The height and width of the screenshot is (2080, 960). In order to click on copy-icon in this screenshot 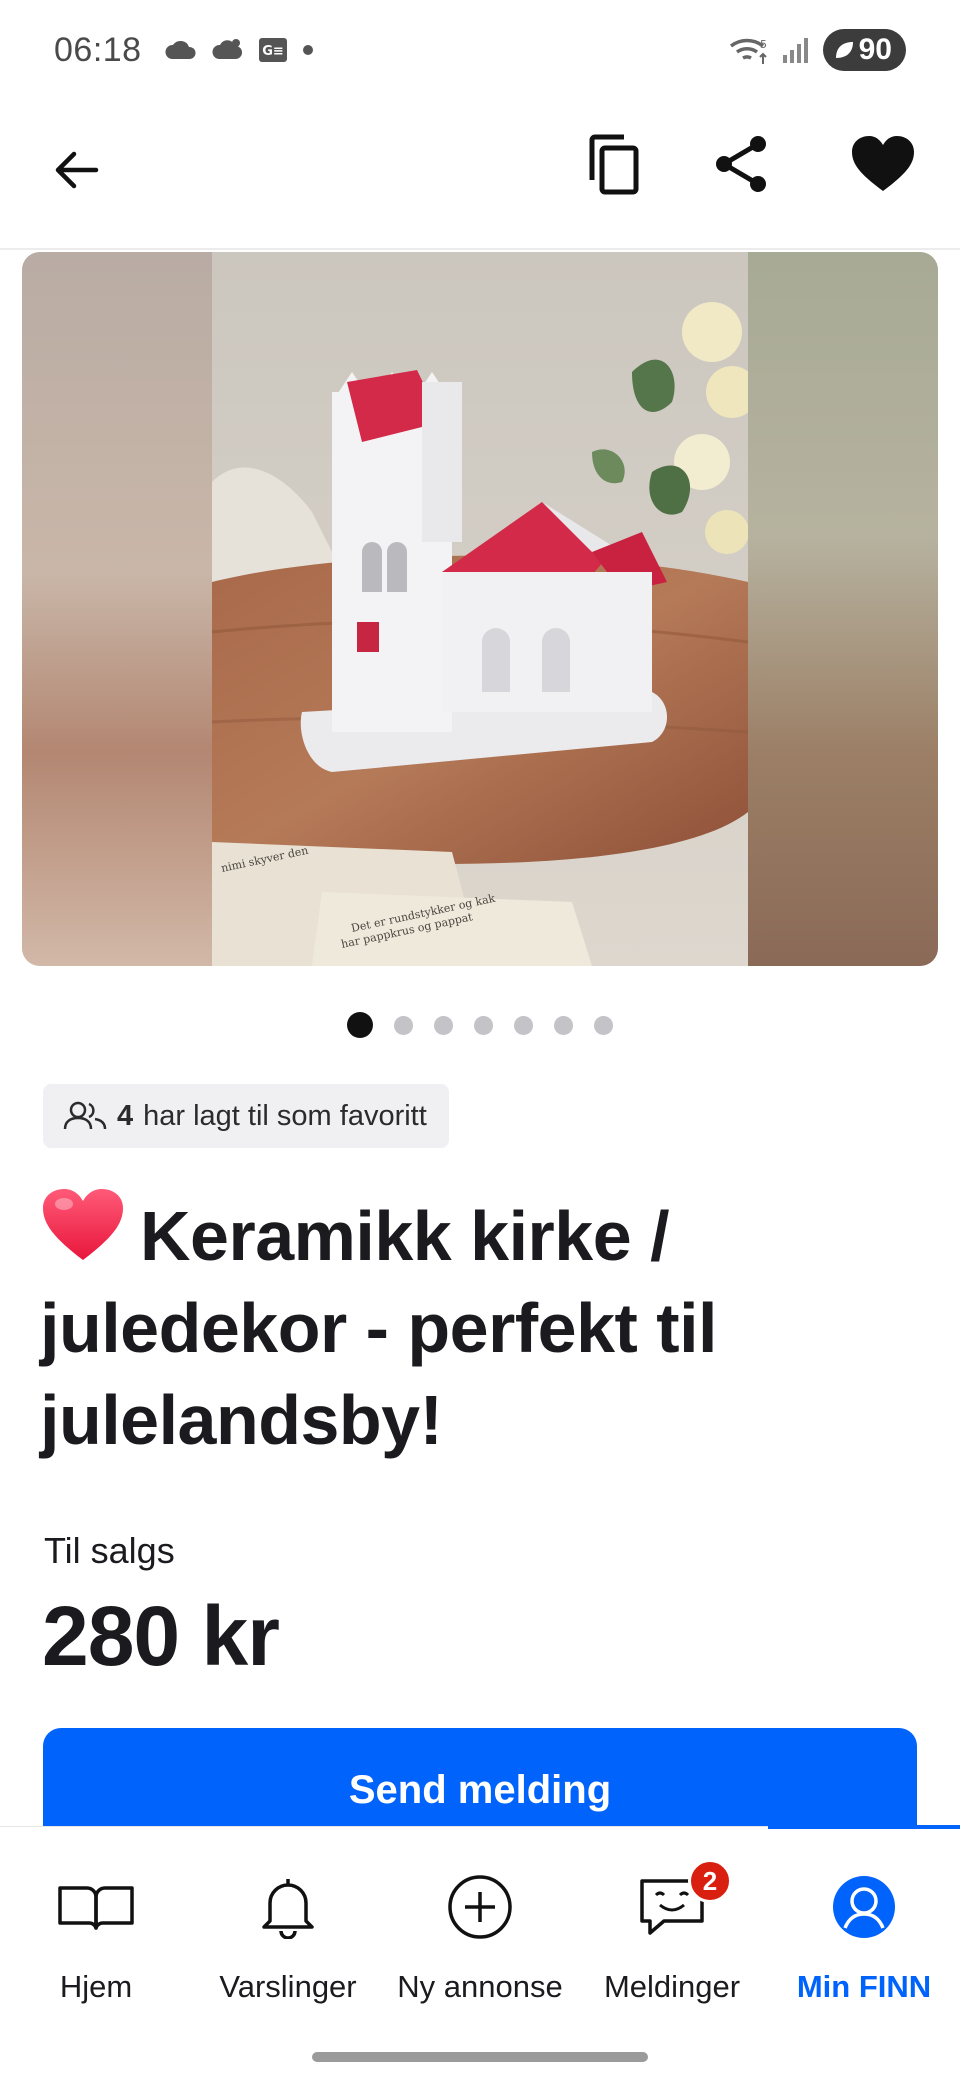, I will do `click(614, 164)`.